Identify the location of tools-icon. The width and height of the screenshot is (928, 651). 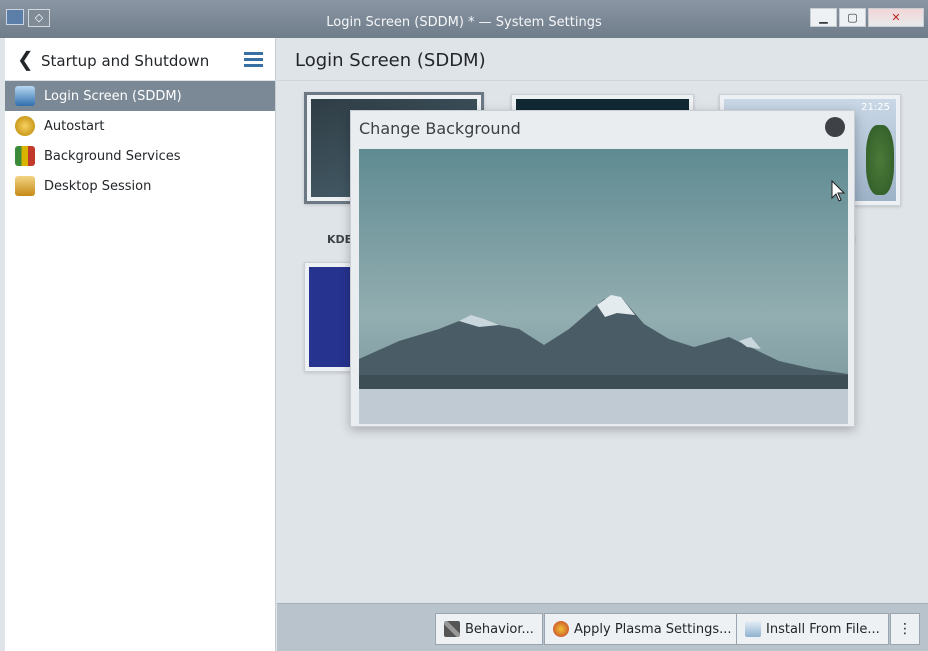
(452, 629).